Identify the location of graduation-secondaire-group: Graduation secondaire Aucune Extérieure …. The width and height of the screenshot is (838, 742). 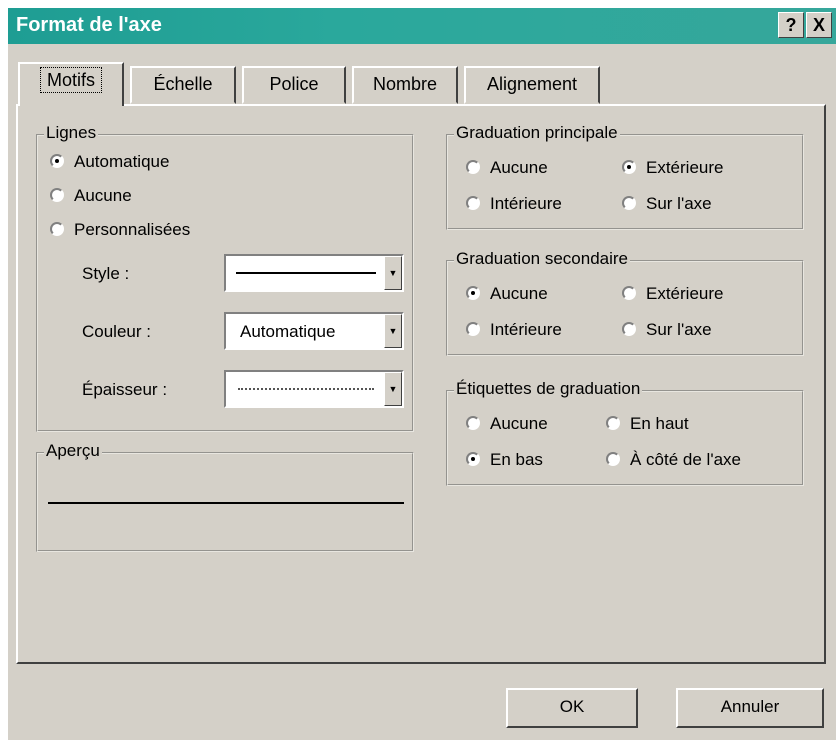
(625, 302).